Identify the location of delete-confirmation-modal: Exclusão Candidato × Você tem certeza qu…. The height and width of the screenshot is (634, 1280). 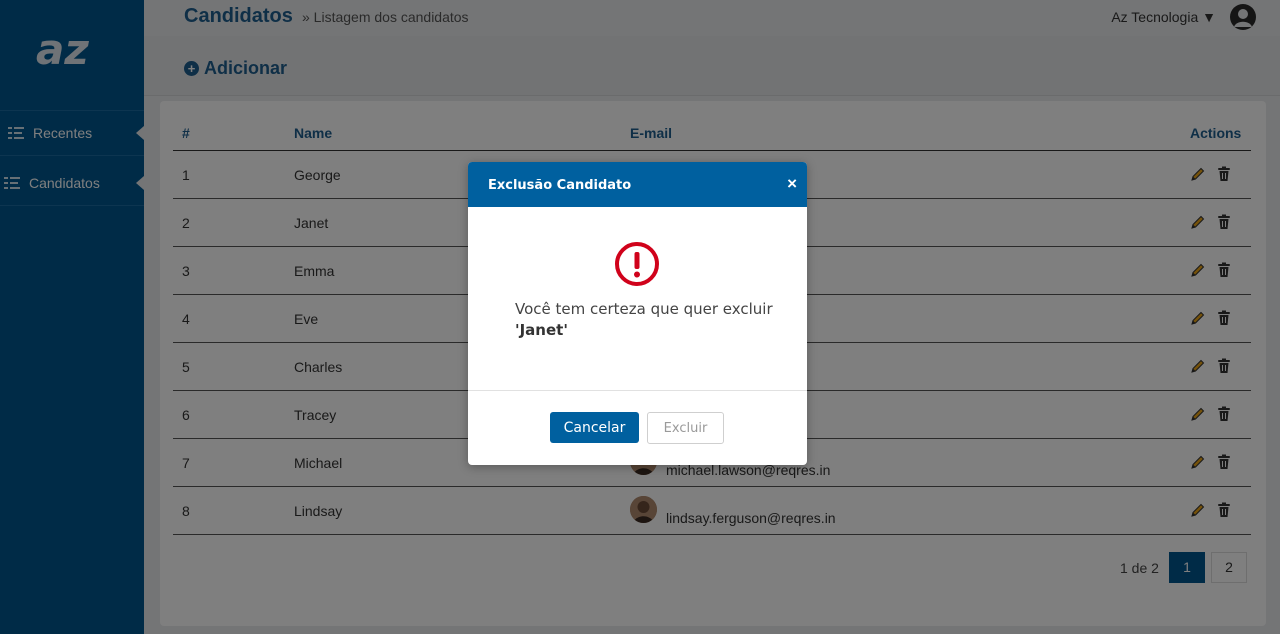
(637, 313).